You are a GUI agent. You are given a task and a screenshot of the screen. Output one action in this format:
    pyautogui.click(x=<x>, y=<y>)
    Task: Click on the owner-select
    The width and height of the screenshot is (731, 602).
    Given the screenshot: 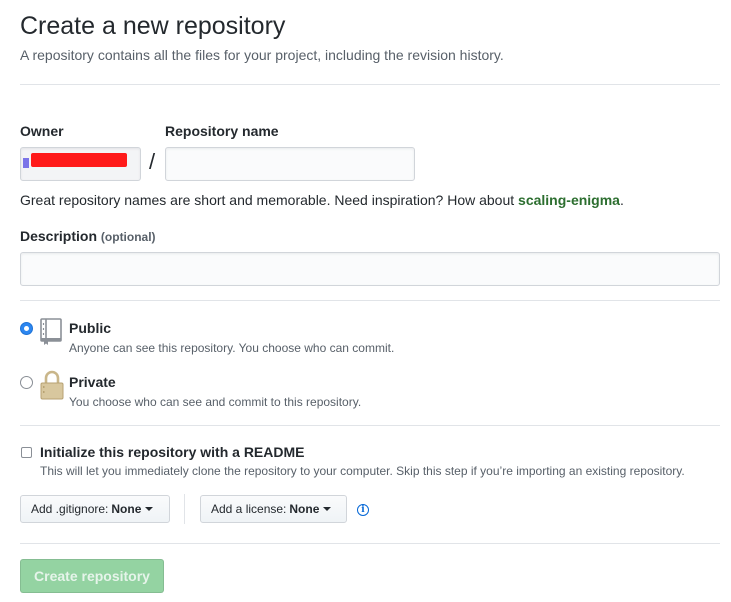 What is the action you would take?
    pyautogui.click(x=80, y=164)
    